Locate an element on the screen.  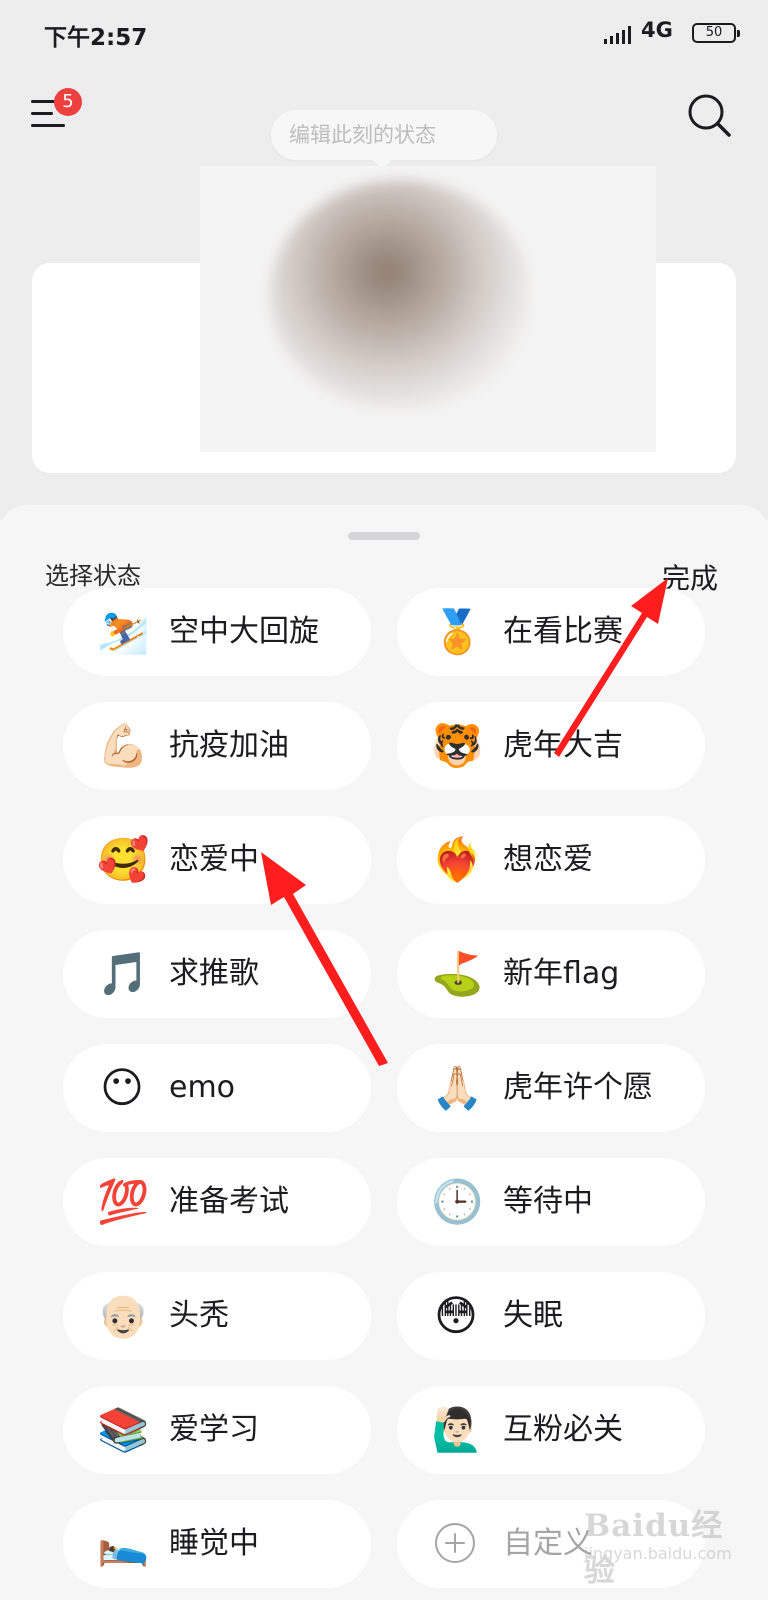
face-without-mouth-icon: 😶 is located at coordinates (122, 1087).